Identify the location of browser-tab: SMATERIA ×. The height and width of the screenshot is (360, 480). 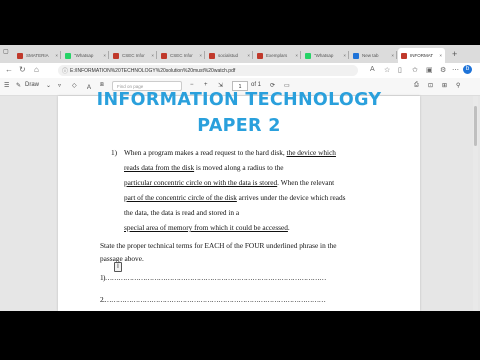
(37, 55).